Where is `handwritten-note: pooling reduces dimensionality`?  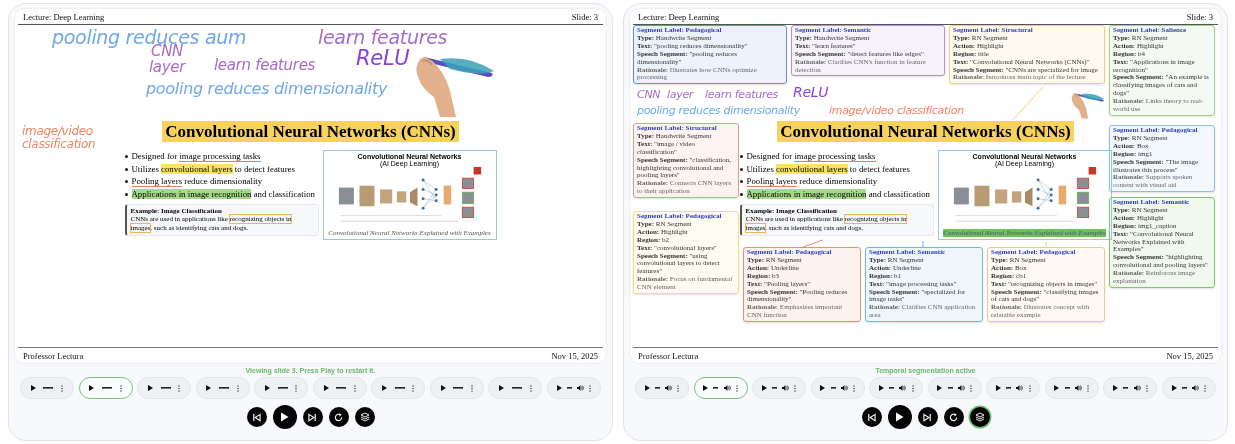
handwritten-note: pooling reduces dimensionality is located at coordinates (267, 89).